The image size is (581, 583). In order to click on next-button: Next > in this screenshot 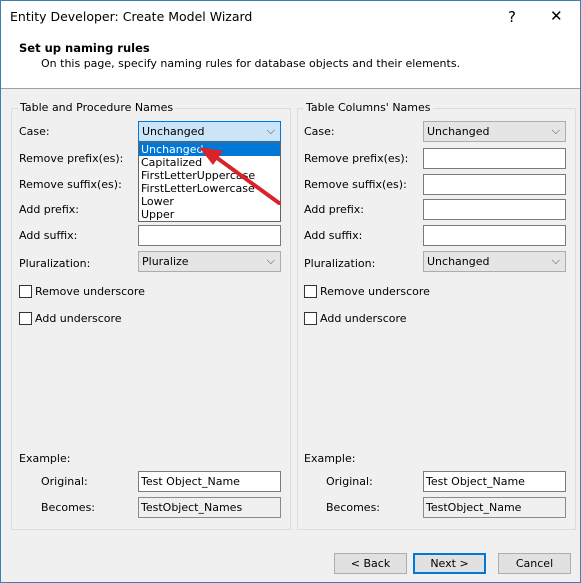, I will do `click(449, 563)`.